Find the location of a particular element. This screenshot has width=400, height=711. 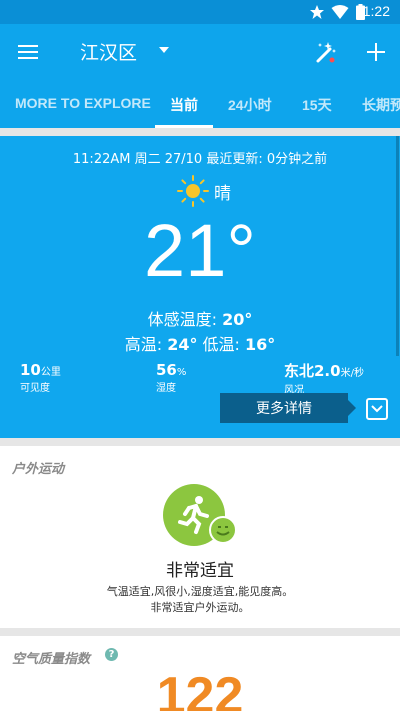

aqi-title: 空气质量指数 is located at coordinates (51, 659).